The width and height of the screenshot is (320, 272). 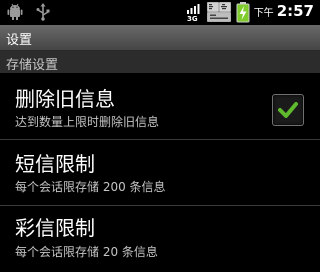 What do you see at coordinates (263, 13) in the screenshot?
I see `clock-ampm: 下午` at bounding box center [263, 13].